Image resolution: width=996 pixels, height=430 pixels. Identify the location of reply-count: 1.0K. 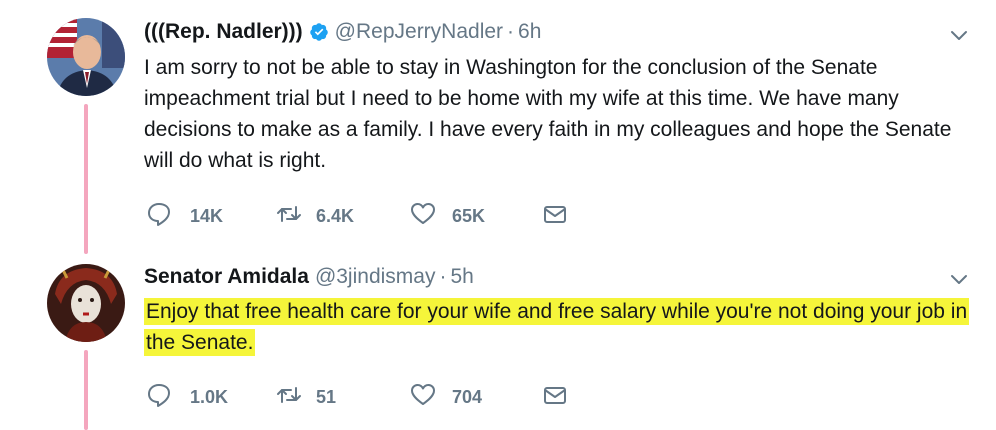
(209, 396).